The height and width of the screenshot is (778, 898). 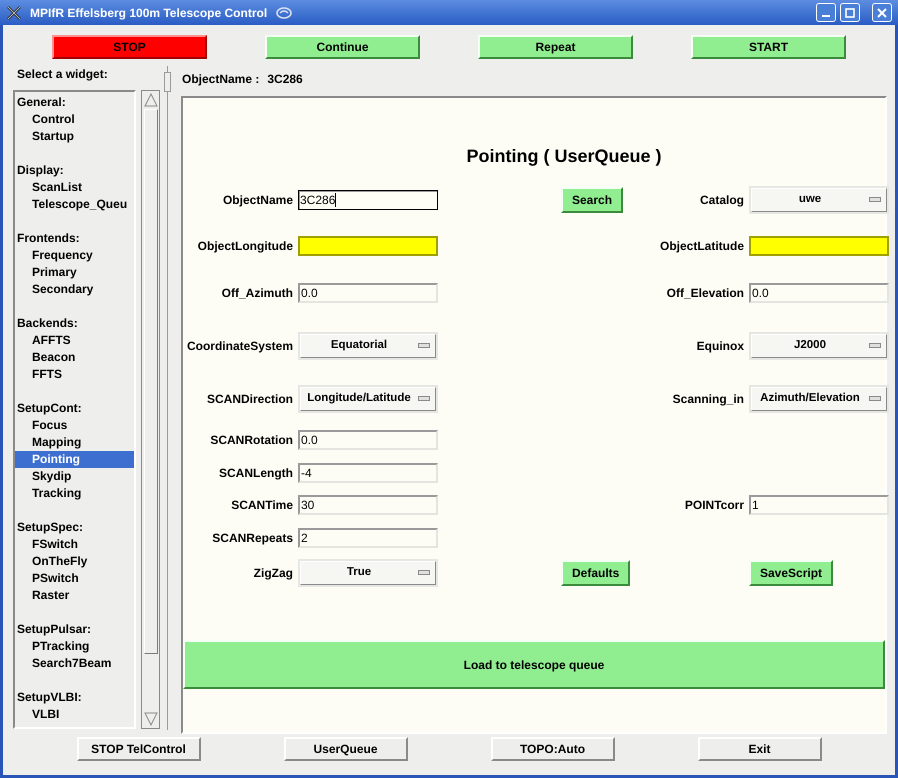 I want to click on field-label: Scanning_in, so click(x=708, y=399).